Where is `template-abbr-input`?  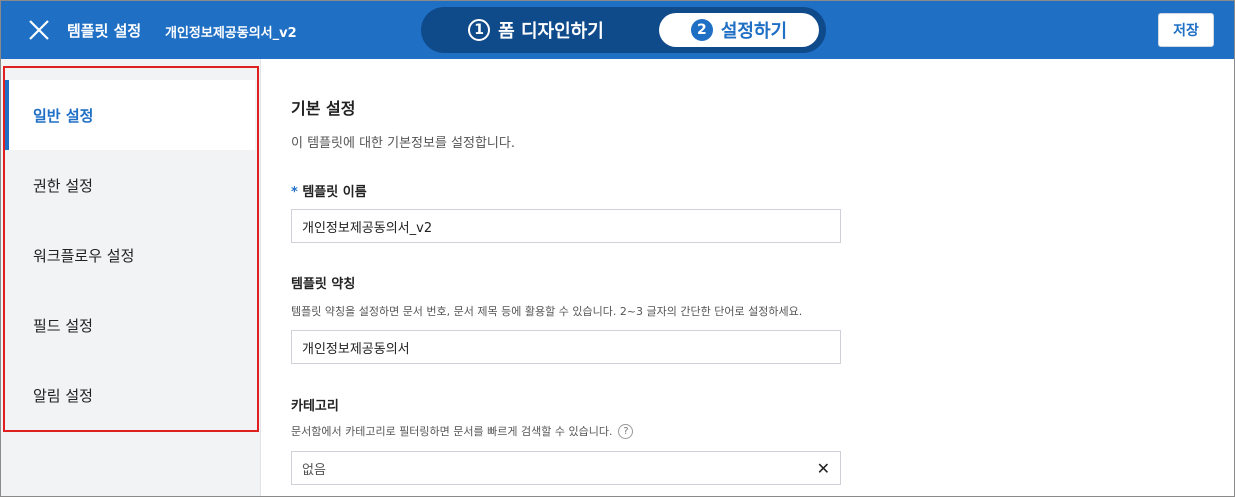 template-abbr-input is located at coordinates (566, 347).